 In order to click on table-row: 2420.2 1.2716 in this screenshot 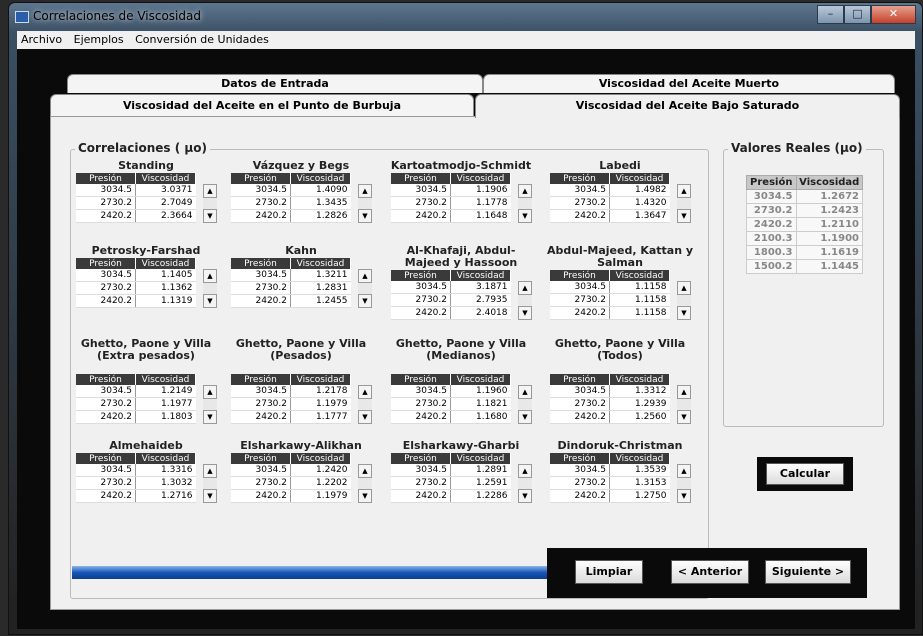, I will do `click(136, 496)`.